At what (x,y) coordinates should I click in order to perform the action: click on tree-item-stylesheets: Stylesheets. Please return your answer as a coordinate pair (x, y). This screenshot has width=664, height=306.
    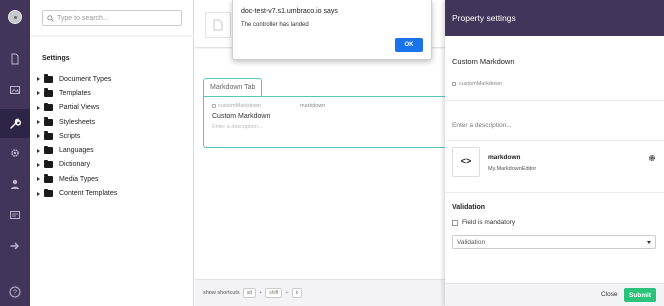
    Looking at the image, I should click on (77, 122).